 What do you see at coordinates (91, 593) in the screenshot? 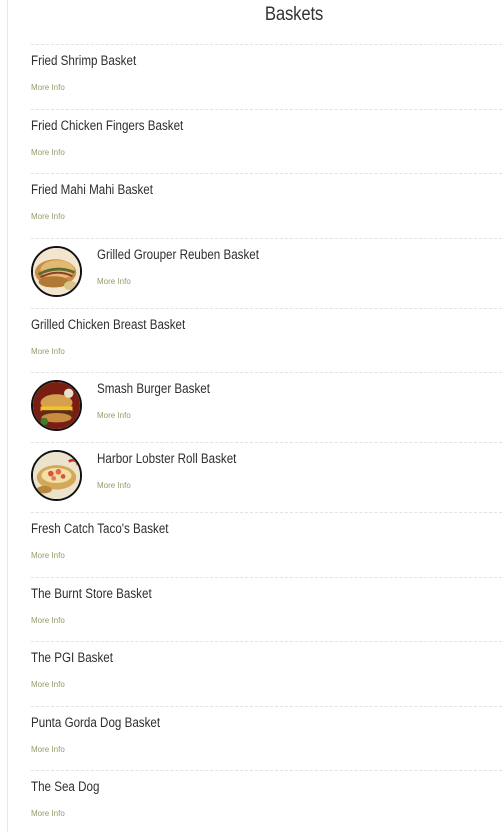
I see `menu-item-name: The Burnt Store Basket` at bounding box center [91, 593].